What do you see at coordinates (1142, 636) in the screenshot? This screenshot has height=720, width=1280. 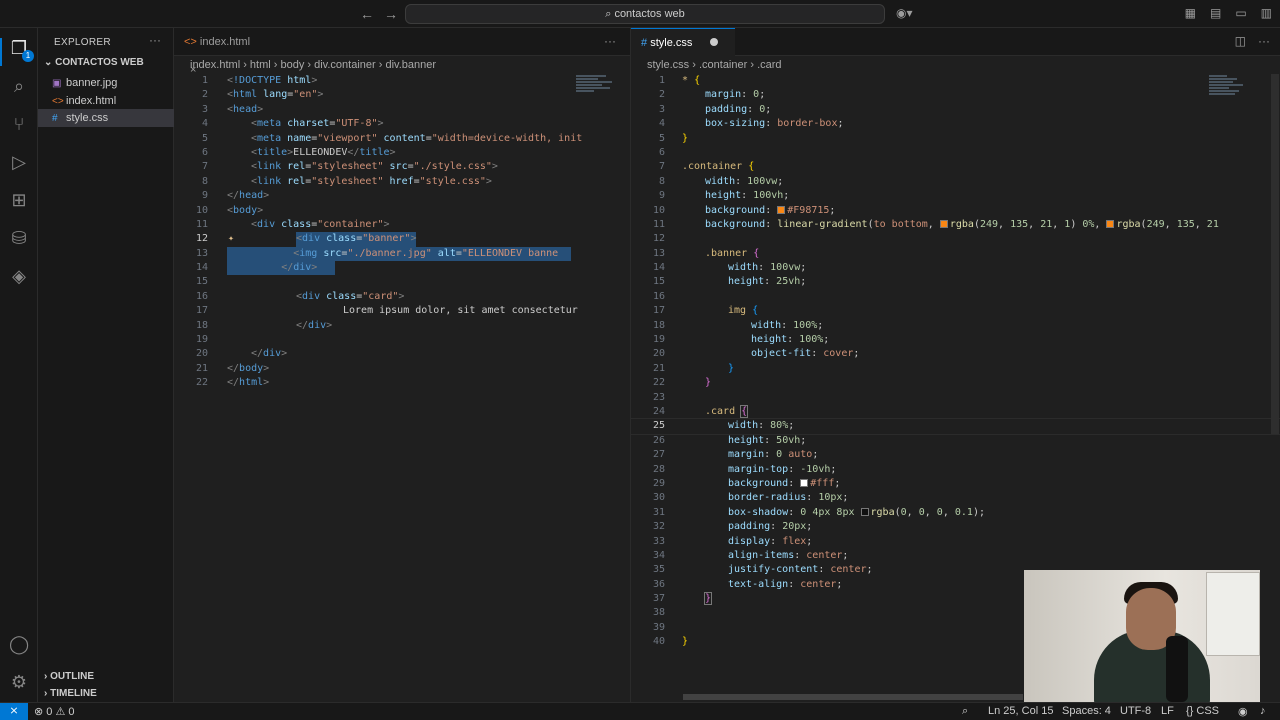 I see `webcam-overlay` at bounding box center [1142, 636].